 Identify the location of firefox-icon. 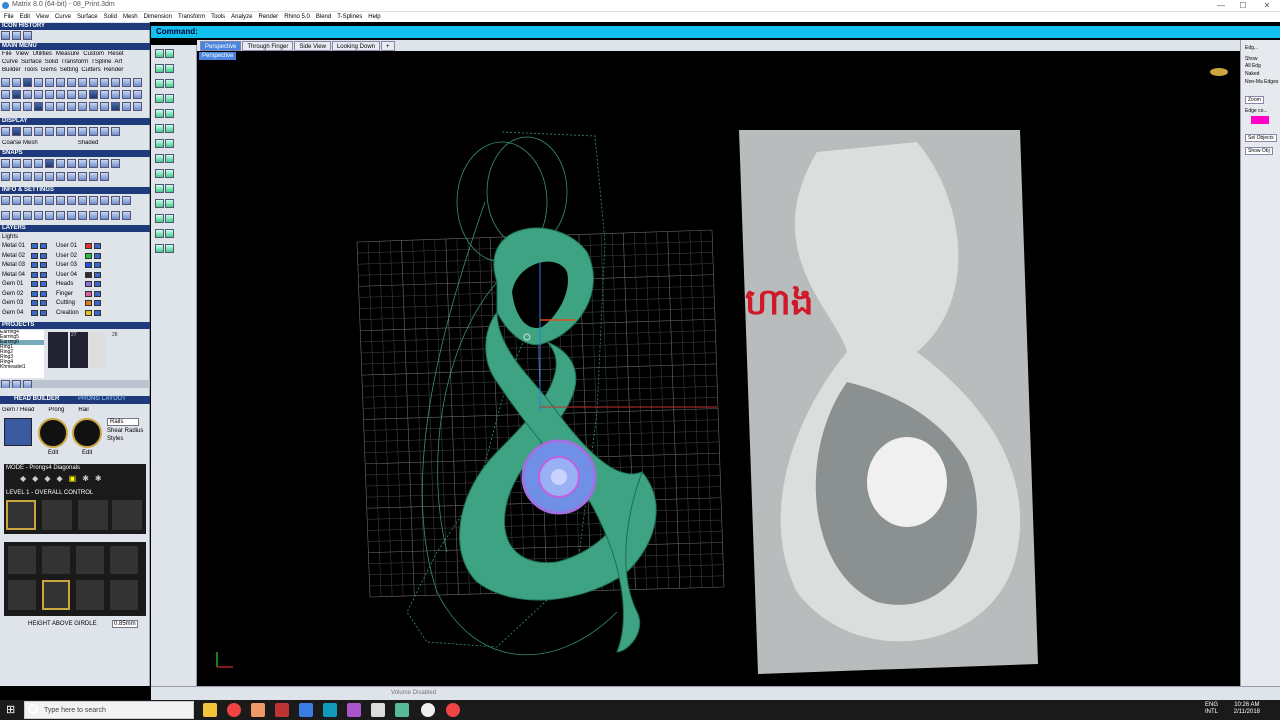
(258, 710).